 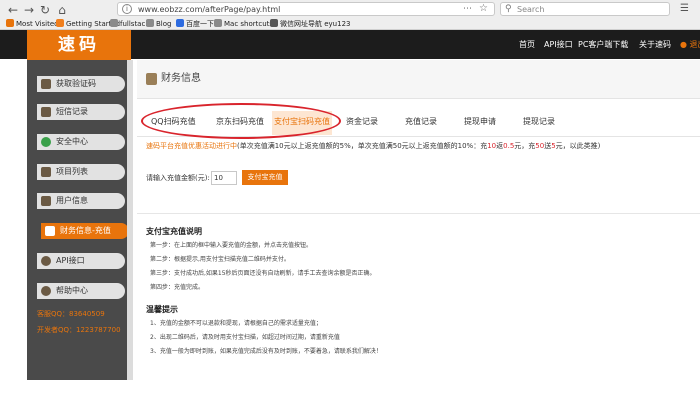 What do you see at coordinates (29, 10) in the screenshot?
I see `forward-icon: →` at bounding box center [29, 10].